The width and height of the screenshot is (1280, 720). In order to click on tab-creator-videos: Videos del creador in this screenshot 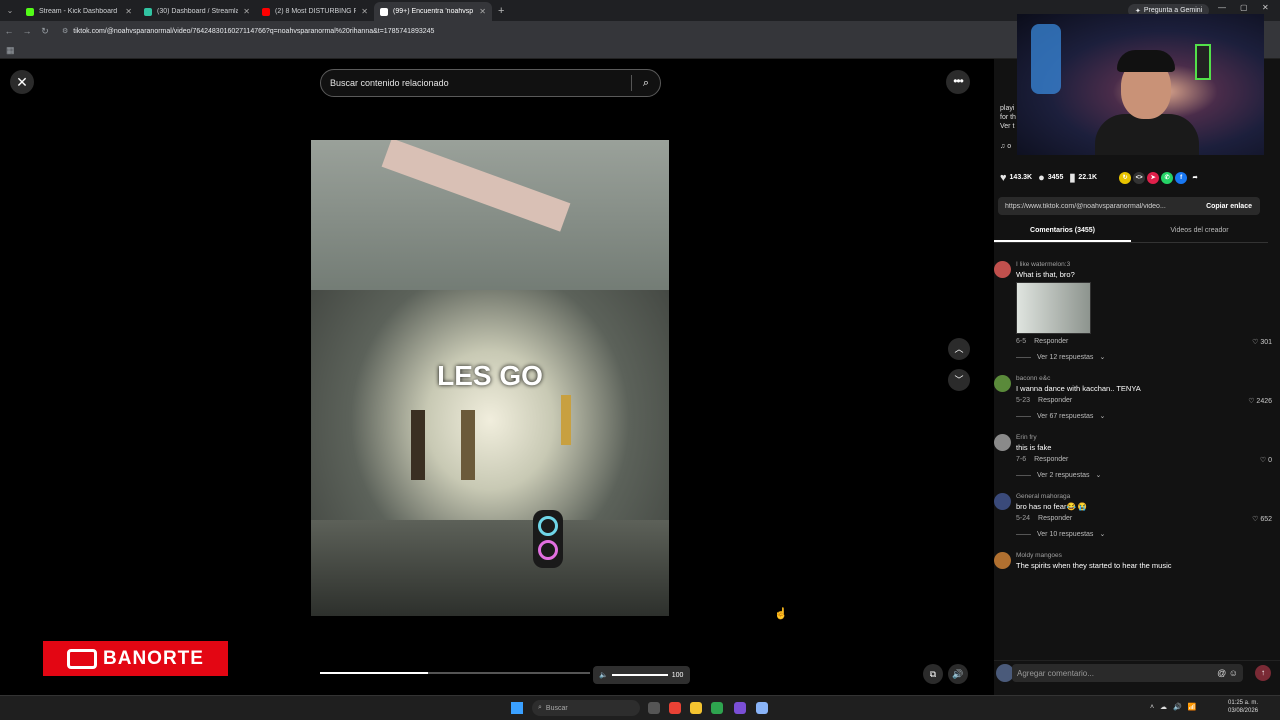, I will do `click(1199, 232)`.